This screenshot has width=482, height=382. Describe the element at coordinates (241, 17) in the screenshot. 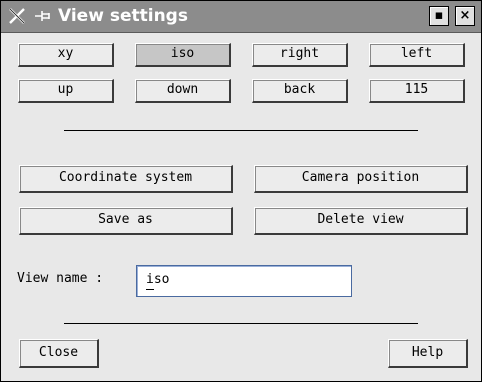

I see `title-bar: View settings ▪ ×` at that location.